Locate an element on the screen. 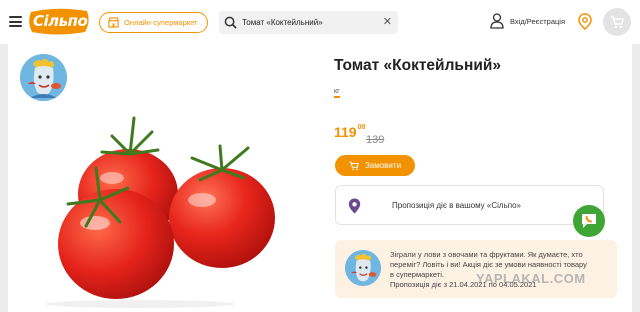  user-icon is located at coordinates (497, 21).